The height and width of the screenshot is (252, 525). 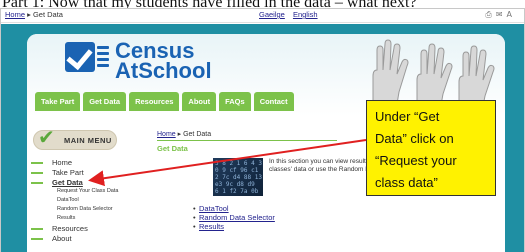 I want to click on print-icon: ⎙, so click(x=490, y=14).